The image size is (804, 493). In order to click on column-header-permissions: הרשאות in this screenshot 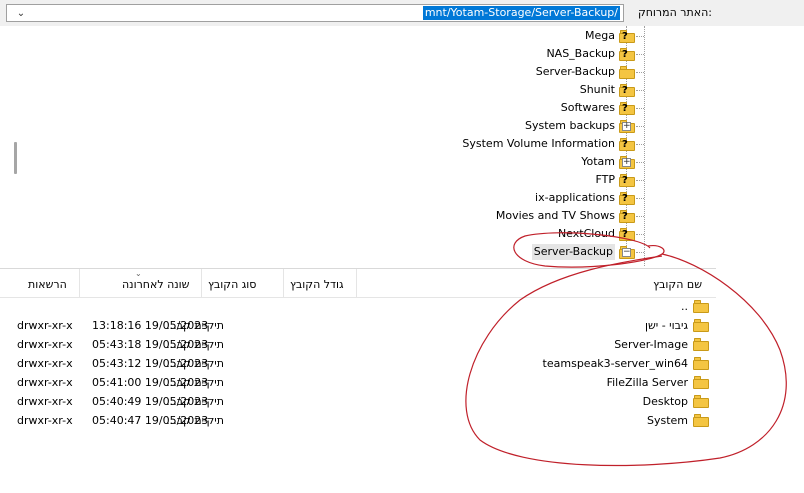, I will do `click(47, 284)`.